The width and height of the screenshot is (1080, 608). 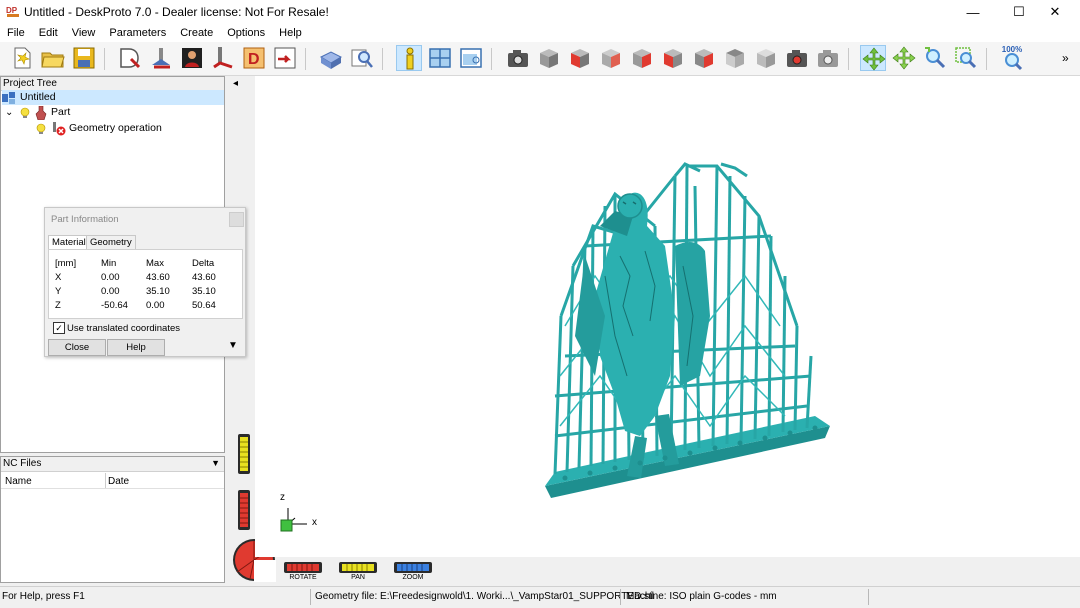 What do you see at coordinates (84, 33) in the screenshot?
I see `menu-view: View` at bounding box center [84, 33].